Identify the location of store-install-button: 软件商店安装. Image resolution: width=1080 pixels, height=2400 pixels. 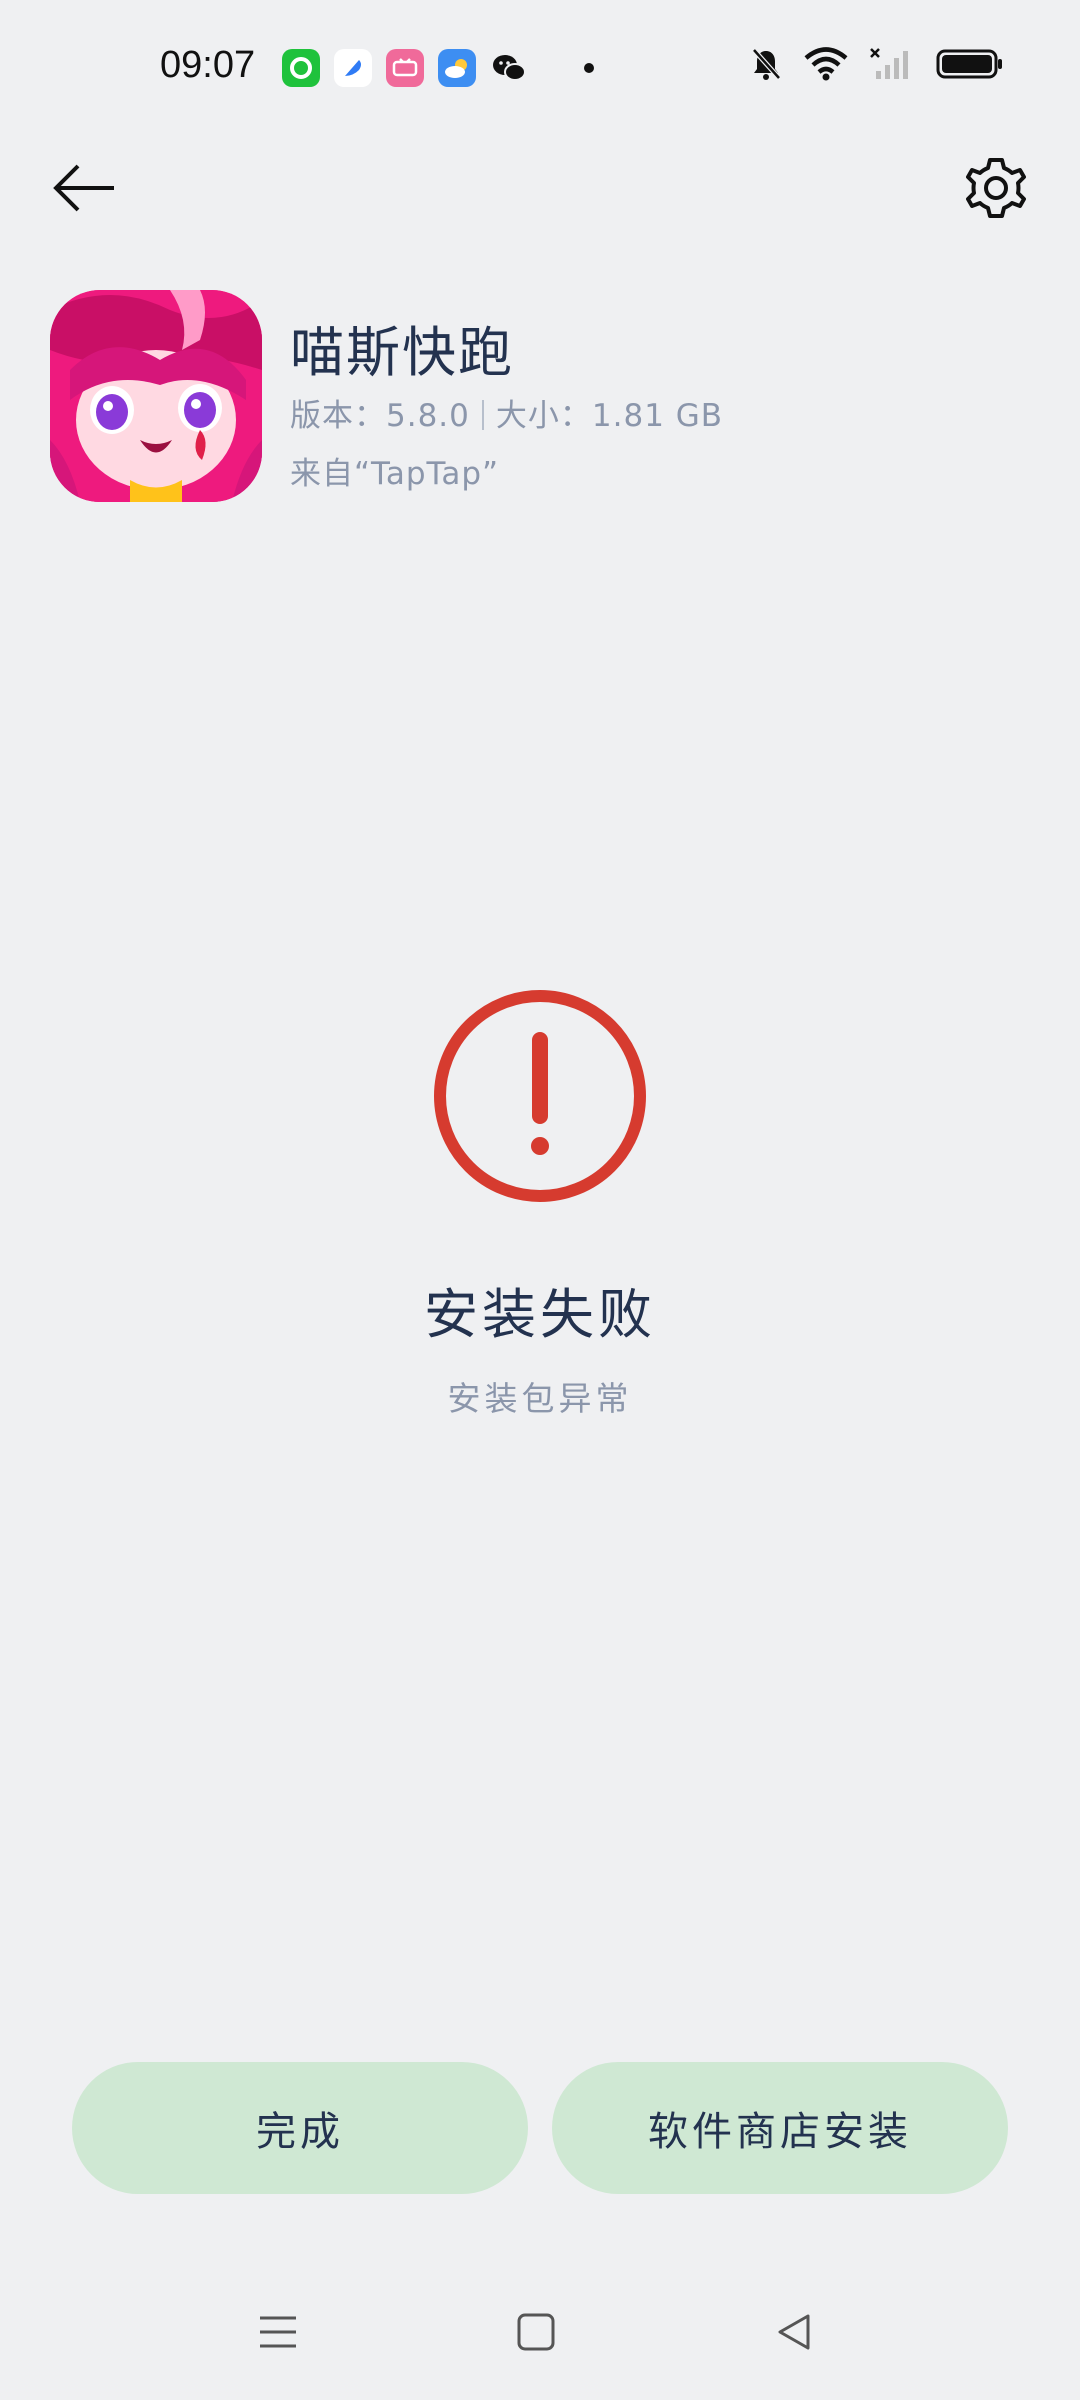
(780, 2128).